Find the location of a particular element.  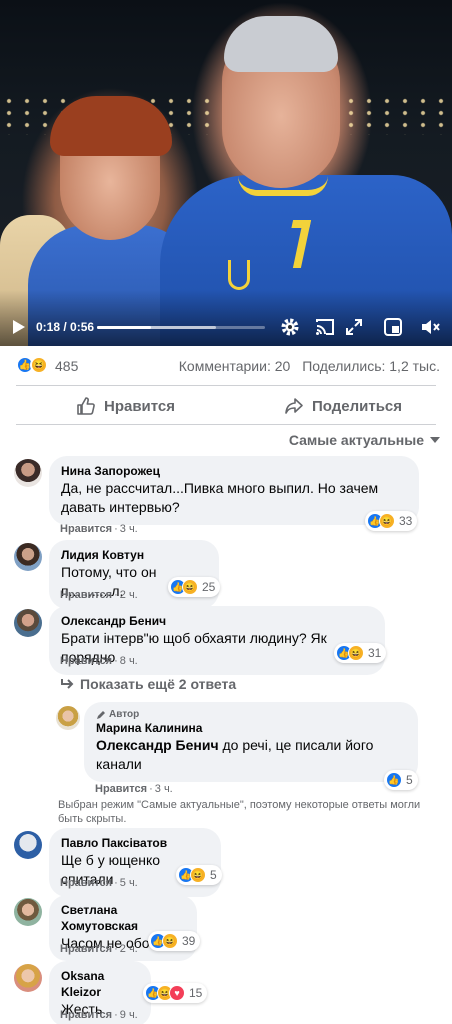

comment-reactions: 👍 5 is located at coordinates (401, 780).